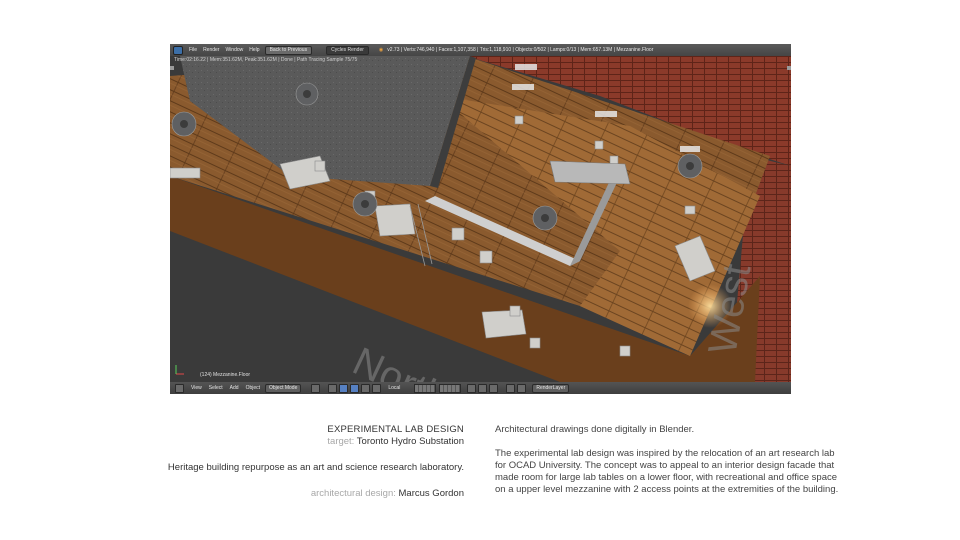 This screenshot has width=960, height=540. Describe the element at coordinates (431, 493) in the screenshot. I see `designer-value: Marcus Gordon` at that location.